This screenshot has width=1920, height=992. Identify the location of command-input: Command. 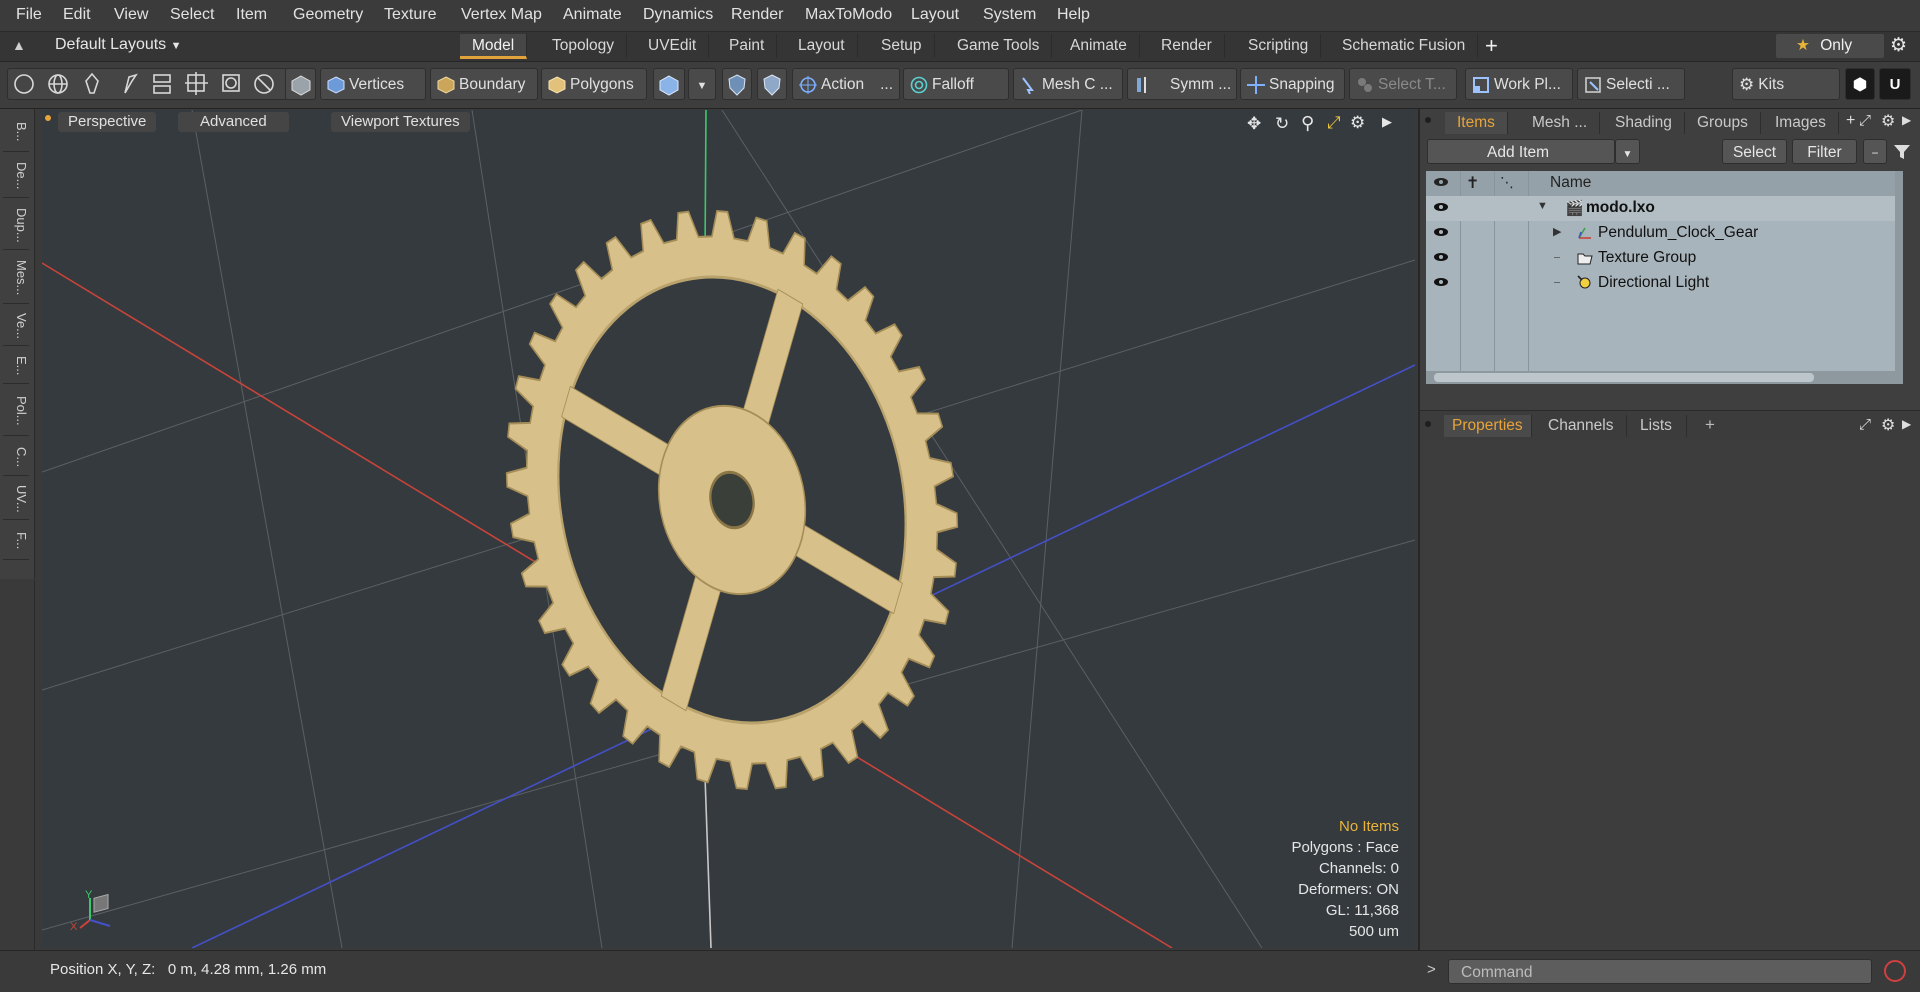
(1660, 971).